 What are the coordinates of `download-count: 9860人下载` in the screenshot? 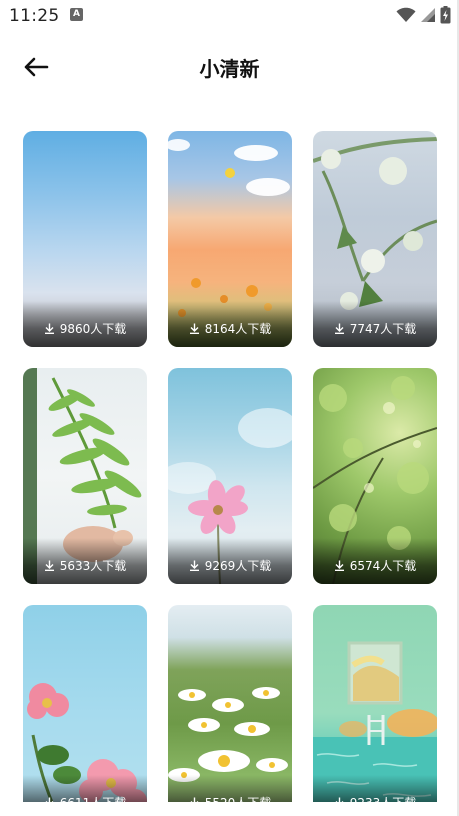 It's located at (85, 328).